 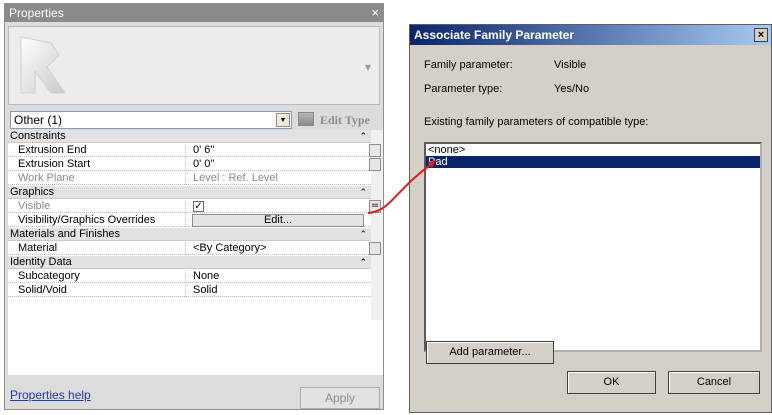 What do you see at coordinates (189, 206) in the screenshot?
I see `row-visible: Visible ✓` at bounding box center [189, 206].